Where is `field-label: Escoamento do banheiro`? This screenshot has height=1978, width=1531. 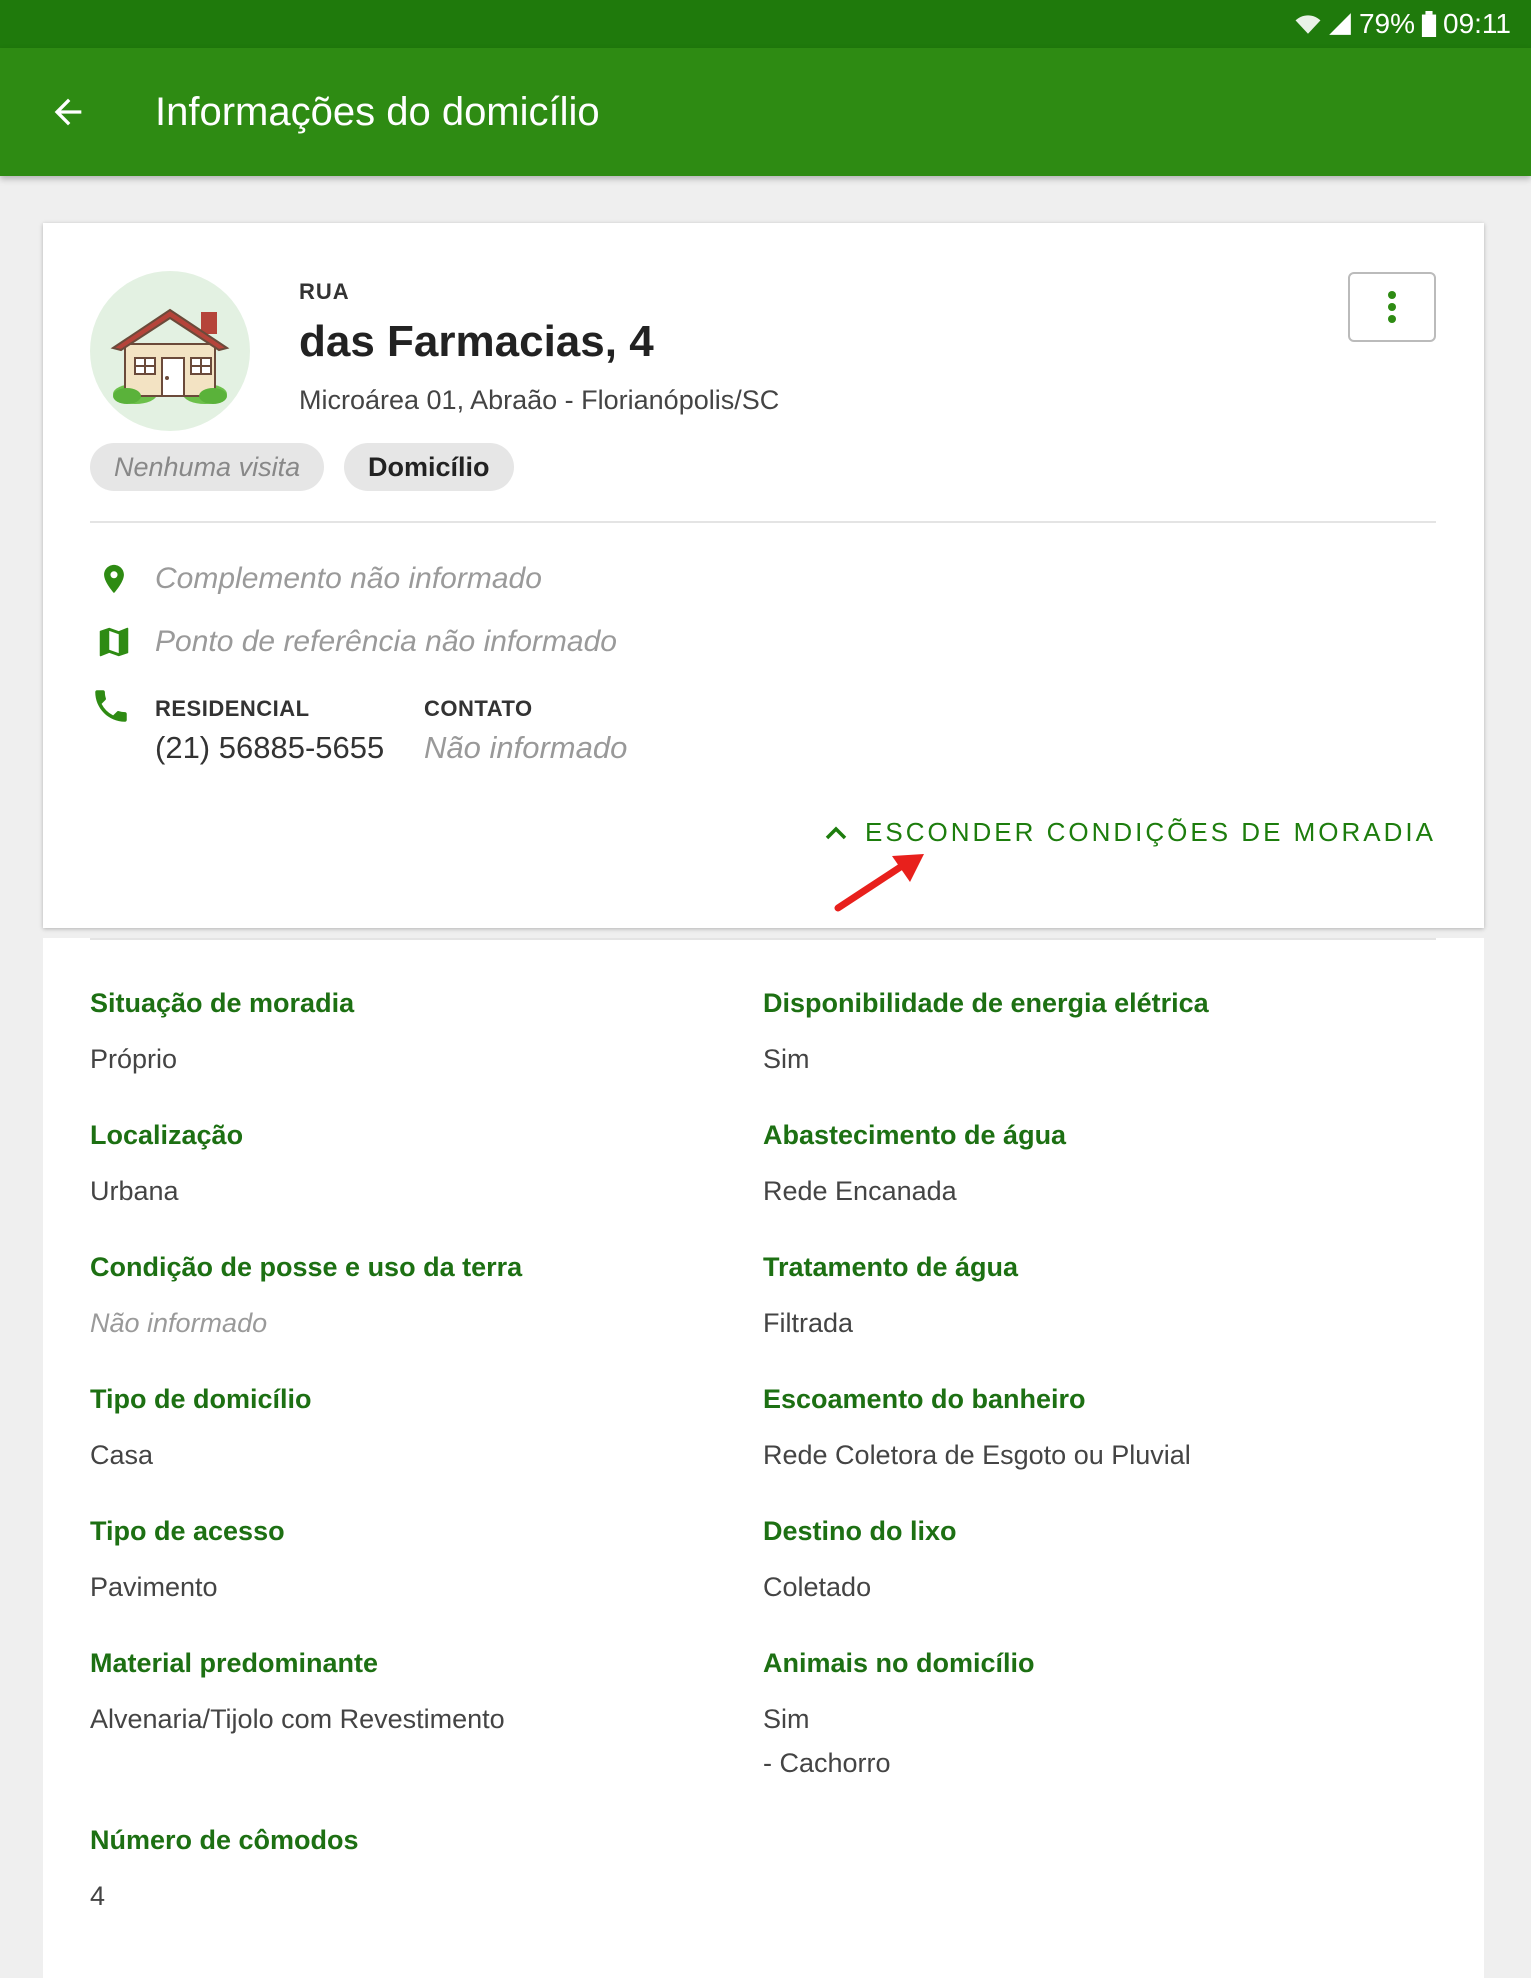
field-label: Escoamento do banheiro is located at coordinates (924, 1399).